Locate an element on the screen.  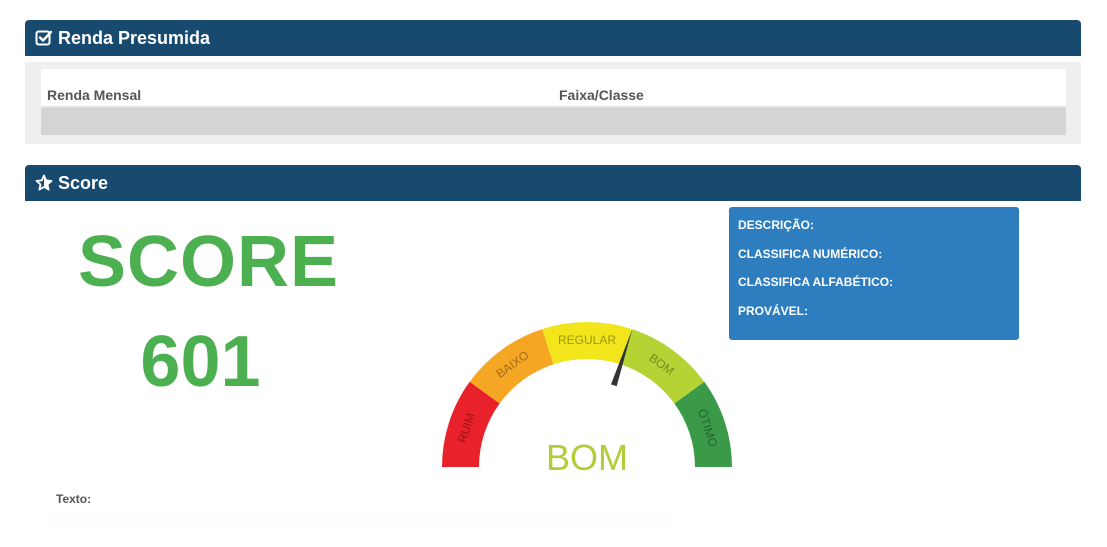
score-headline: SCORE is located at coordinates (209, 262).